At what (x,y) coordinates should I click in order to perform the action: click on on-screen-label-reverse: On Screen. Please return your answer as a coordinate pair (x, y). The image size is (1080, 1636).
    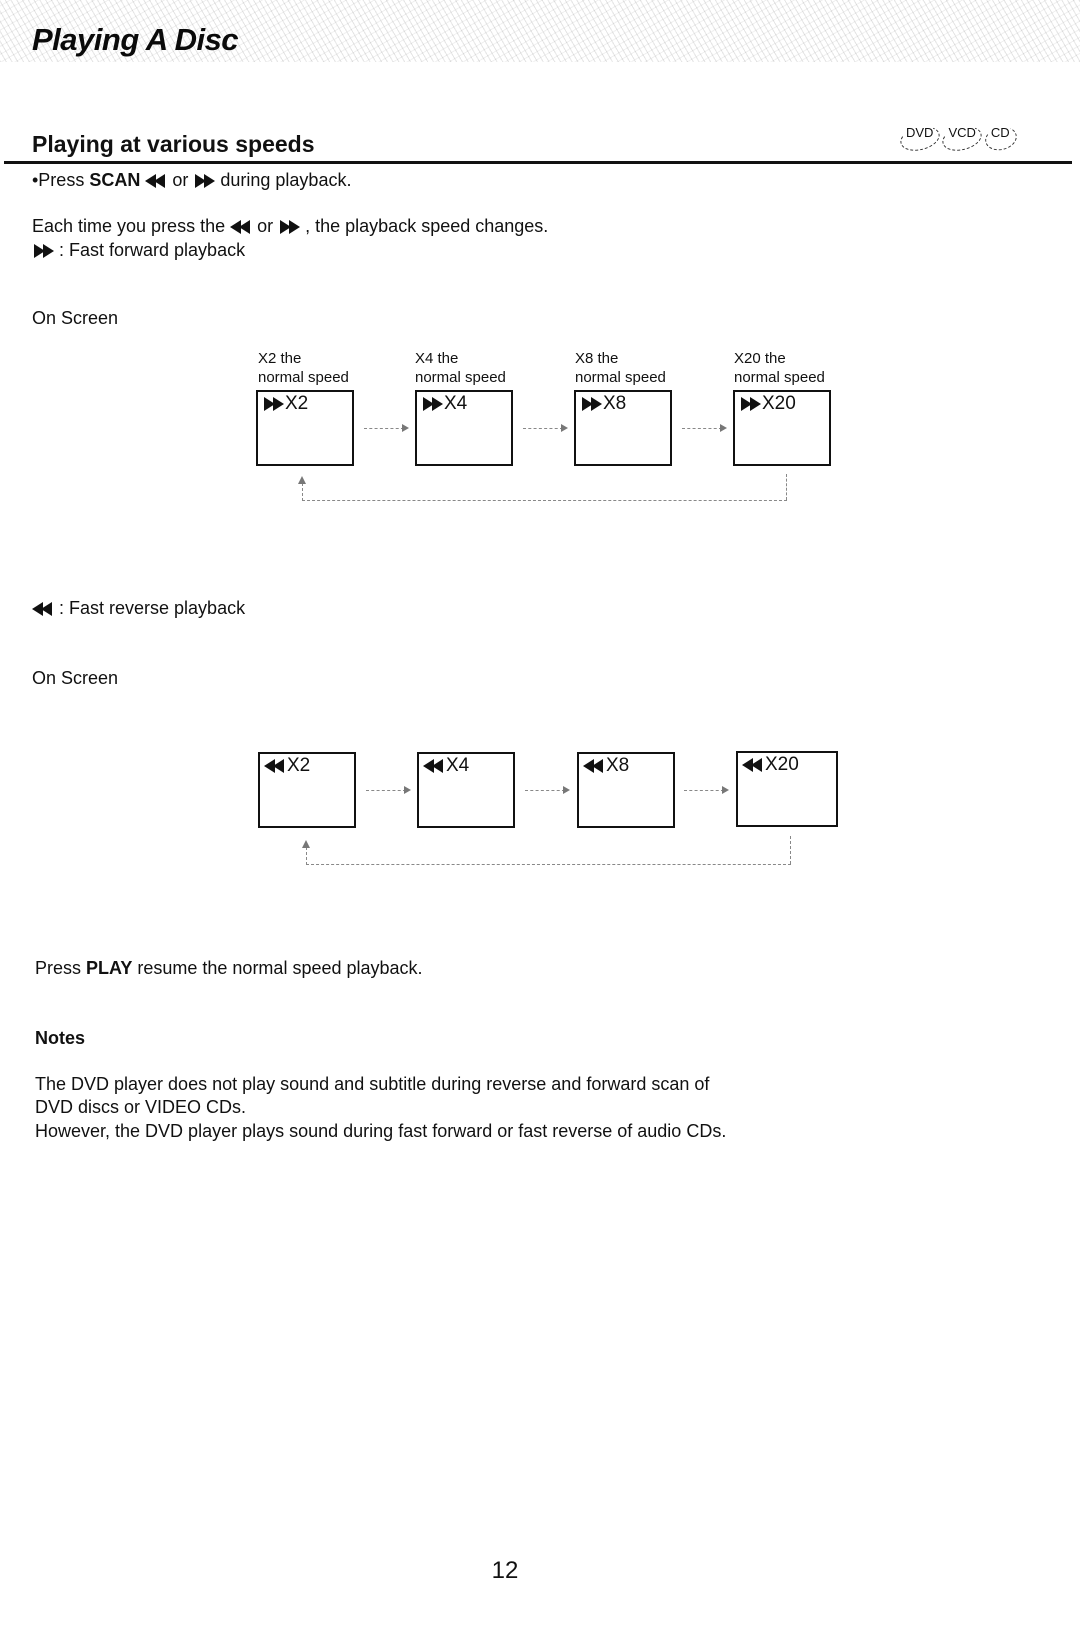
    Looking at the image, I should click on (75, 678).